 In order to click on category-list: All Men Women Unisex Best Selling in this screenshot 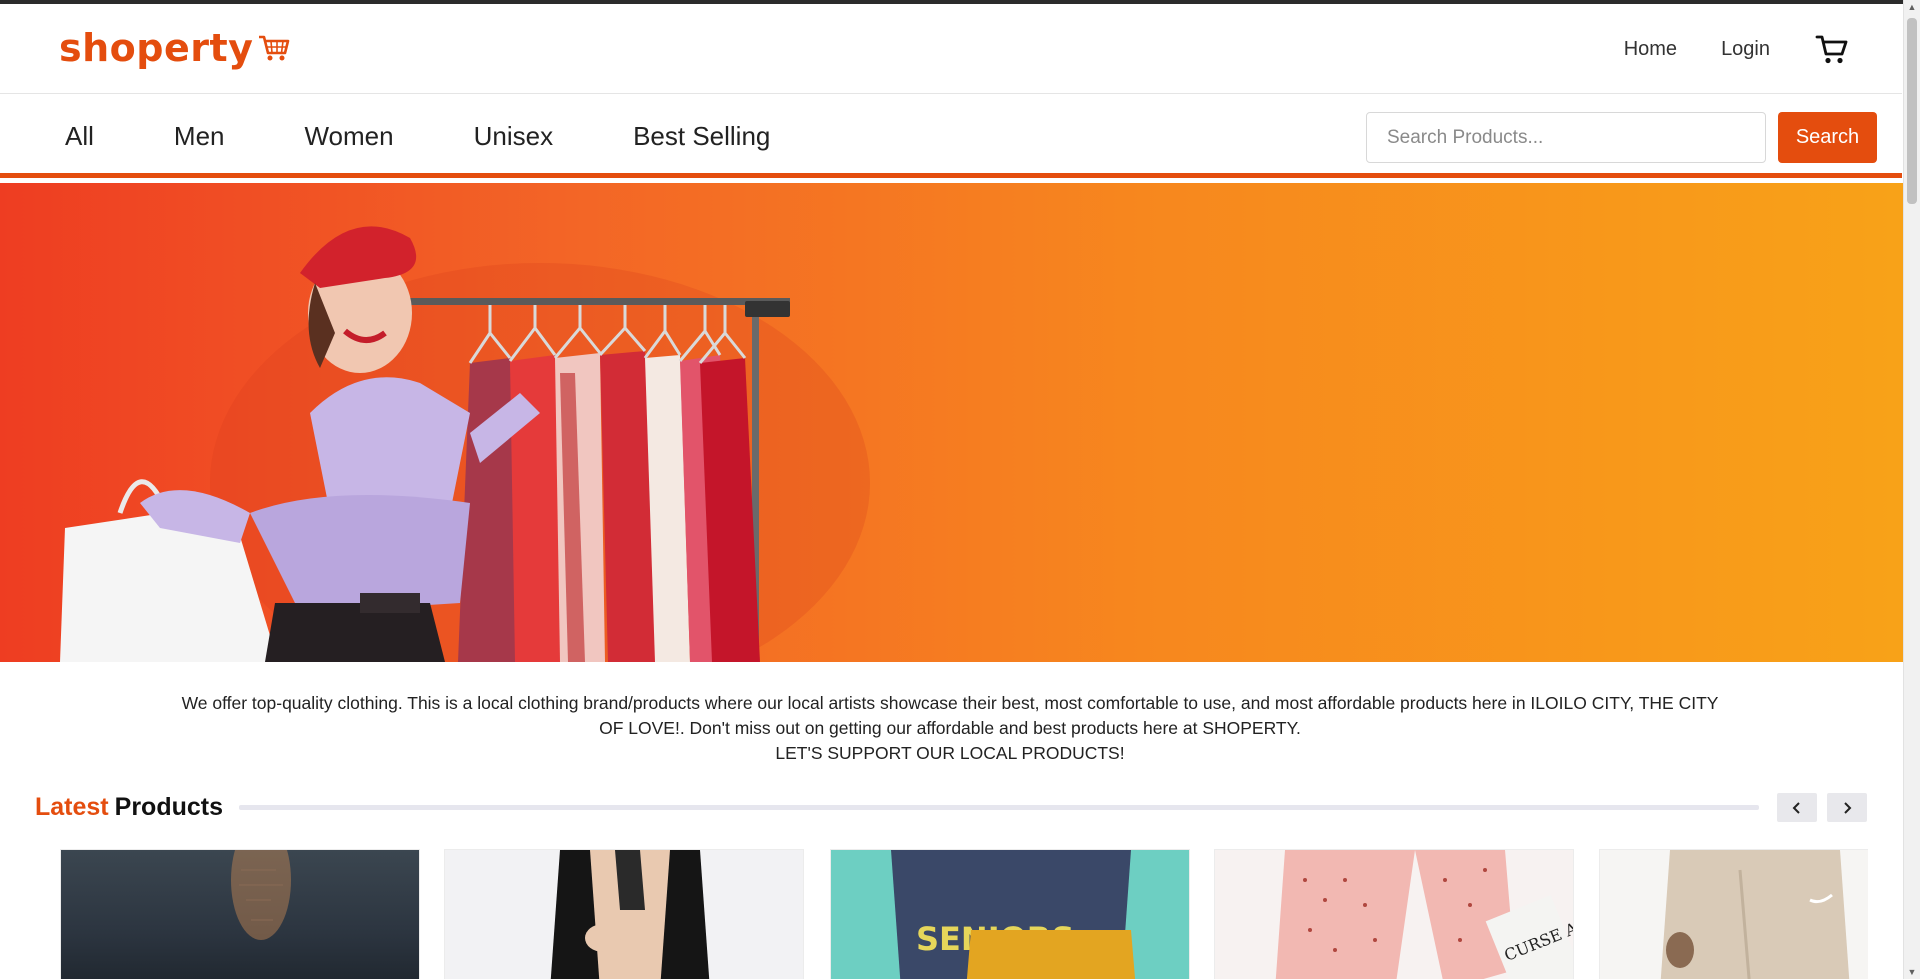, I will do `click(457, 136)`.